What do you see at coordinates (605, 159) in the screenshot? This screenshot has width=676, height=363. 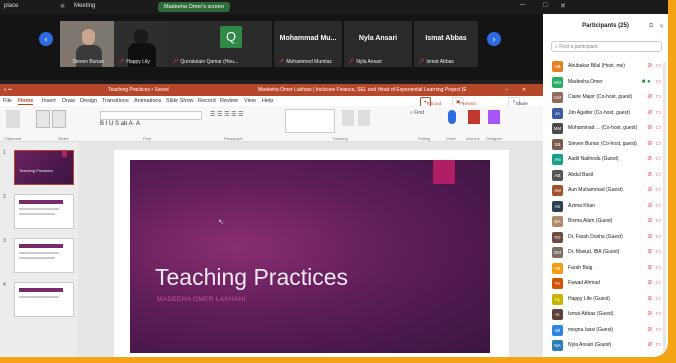 I see `participant-row: AN Aadil Nakhoda (Guest) ⊘ ▭` at bounding box center [605, 159].